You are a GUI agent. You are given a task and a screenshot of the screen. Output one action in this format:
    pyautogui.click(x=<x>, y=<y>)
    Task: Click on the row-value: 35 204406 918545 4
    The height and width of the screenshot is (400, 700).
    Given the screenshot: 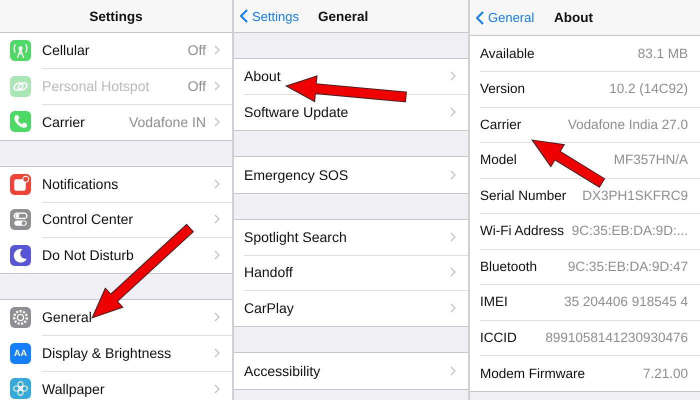 What is the action you would take?
    pyautogui.click(x=625, y=302)
    